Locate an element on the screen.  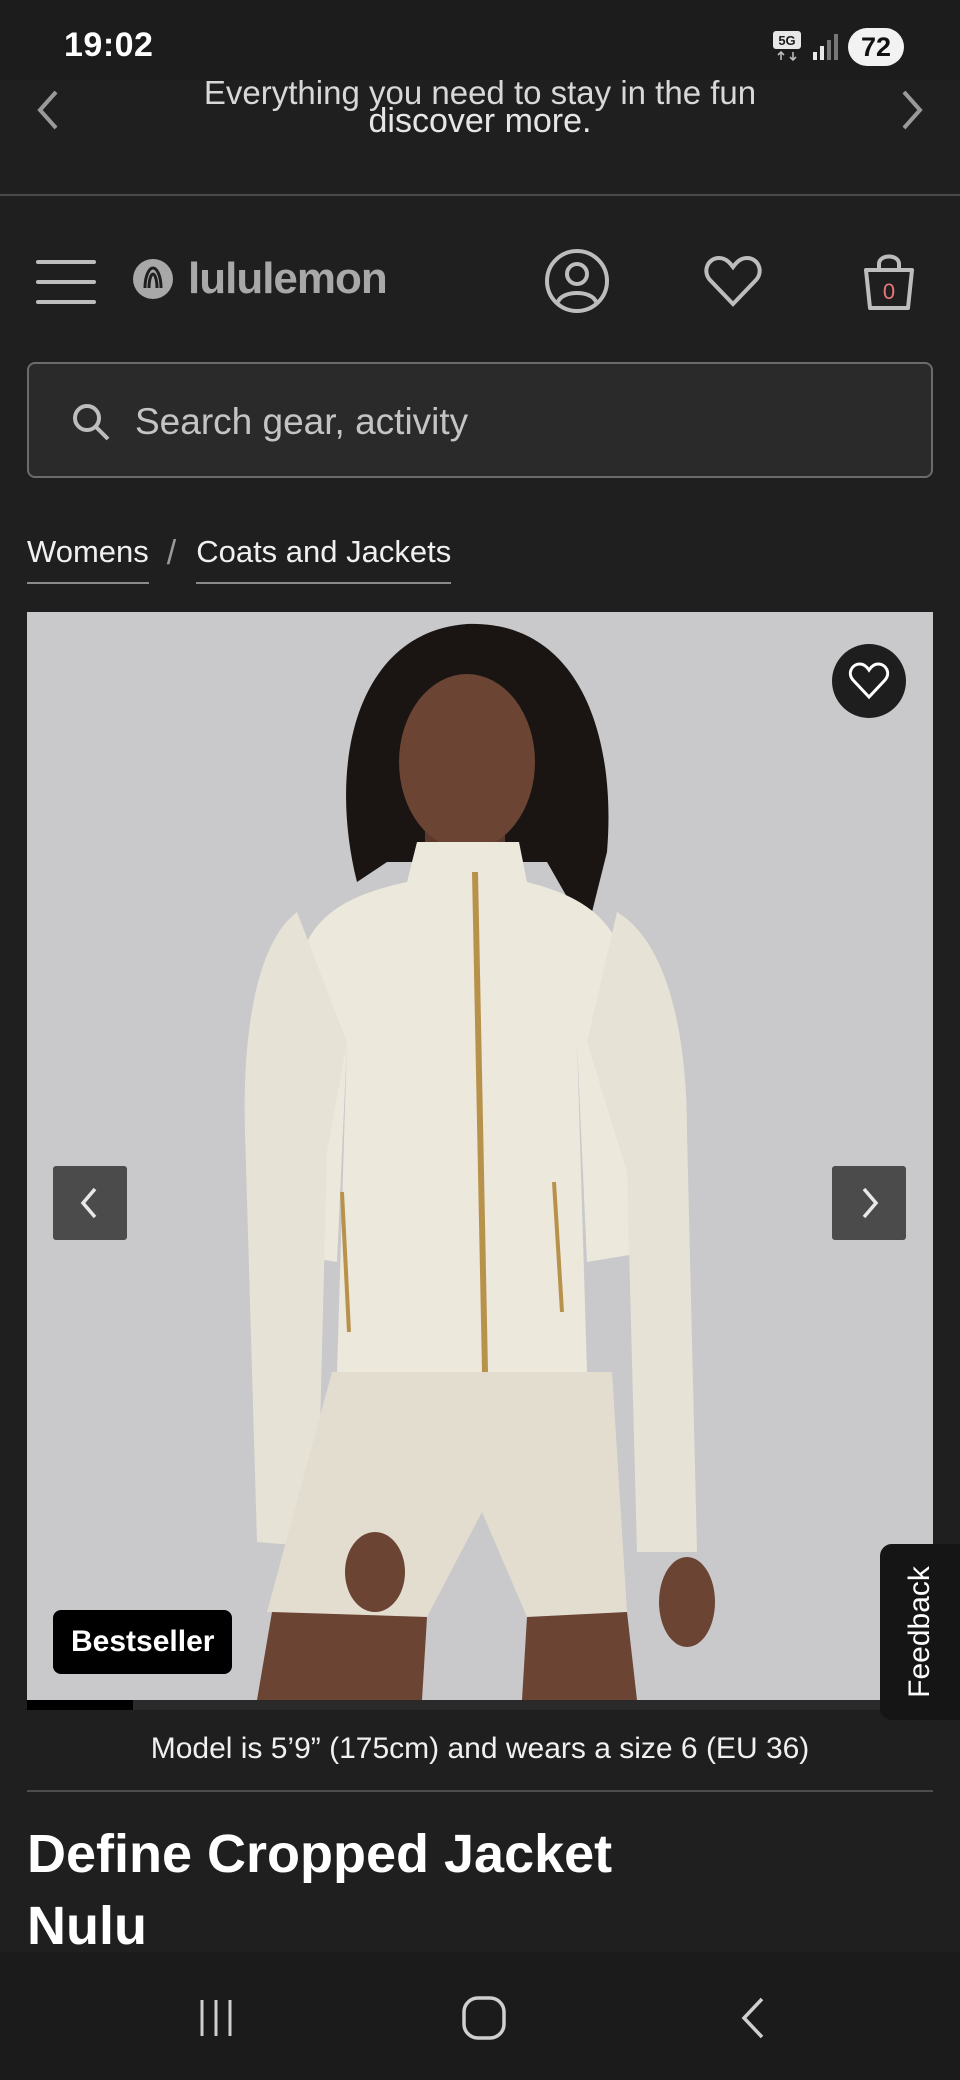
lululemon-logo-icon is located at coordinates (153, 279).